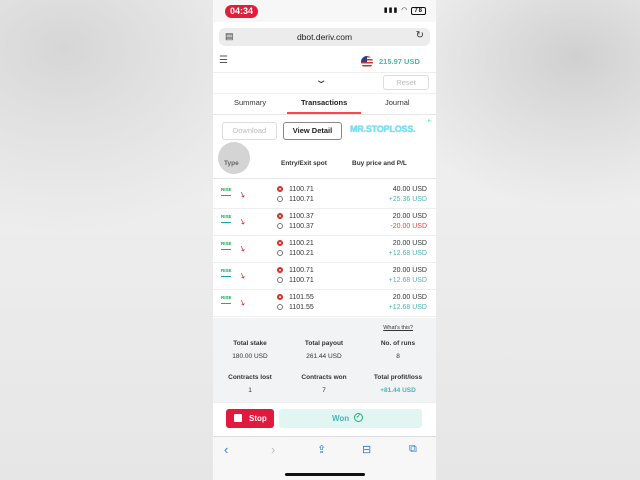  I want to click on active-tab-indicator, so click(324, 113).